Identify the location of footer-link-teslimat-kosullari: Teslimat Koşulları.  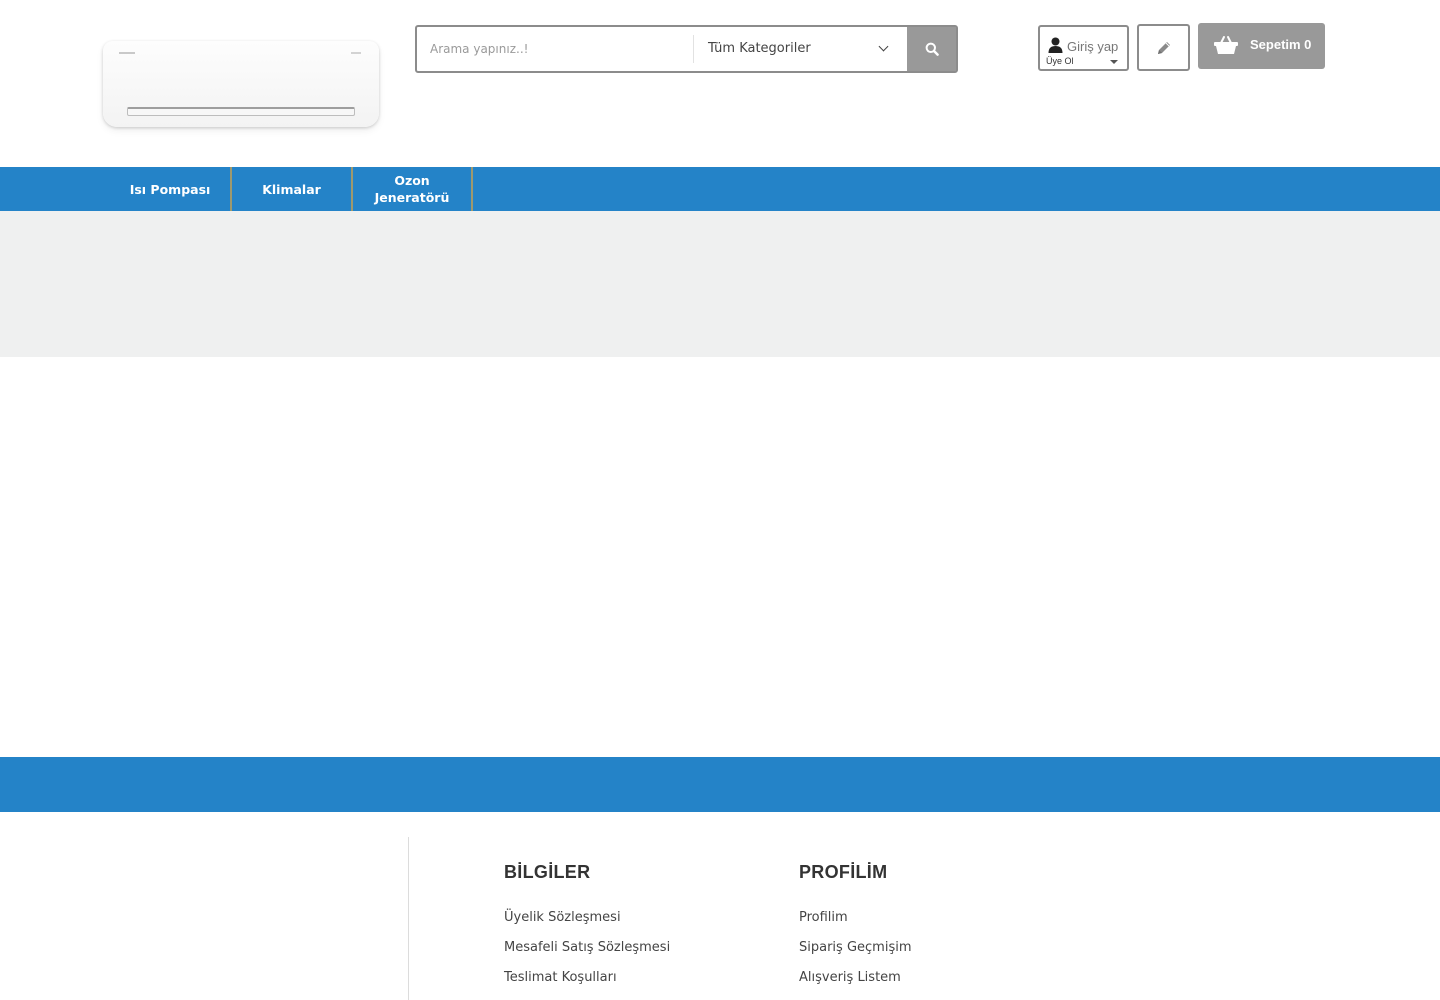
(587, 984).